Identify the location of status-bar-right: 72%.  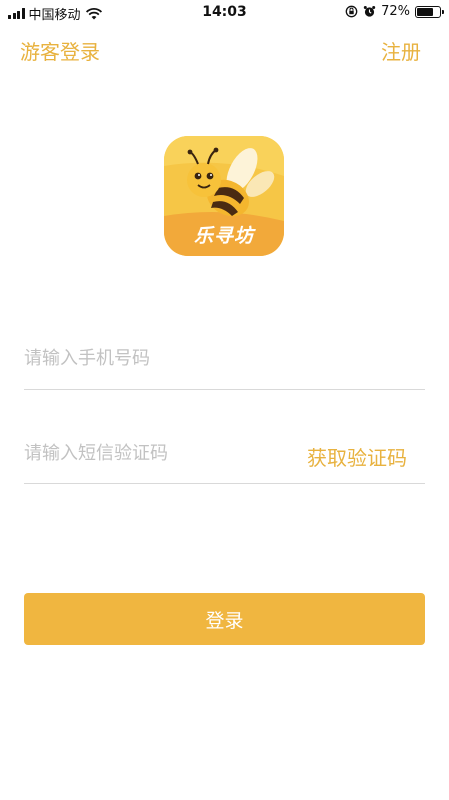
(394, 11).